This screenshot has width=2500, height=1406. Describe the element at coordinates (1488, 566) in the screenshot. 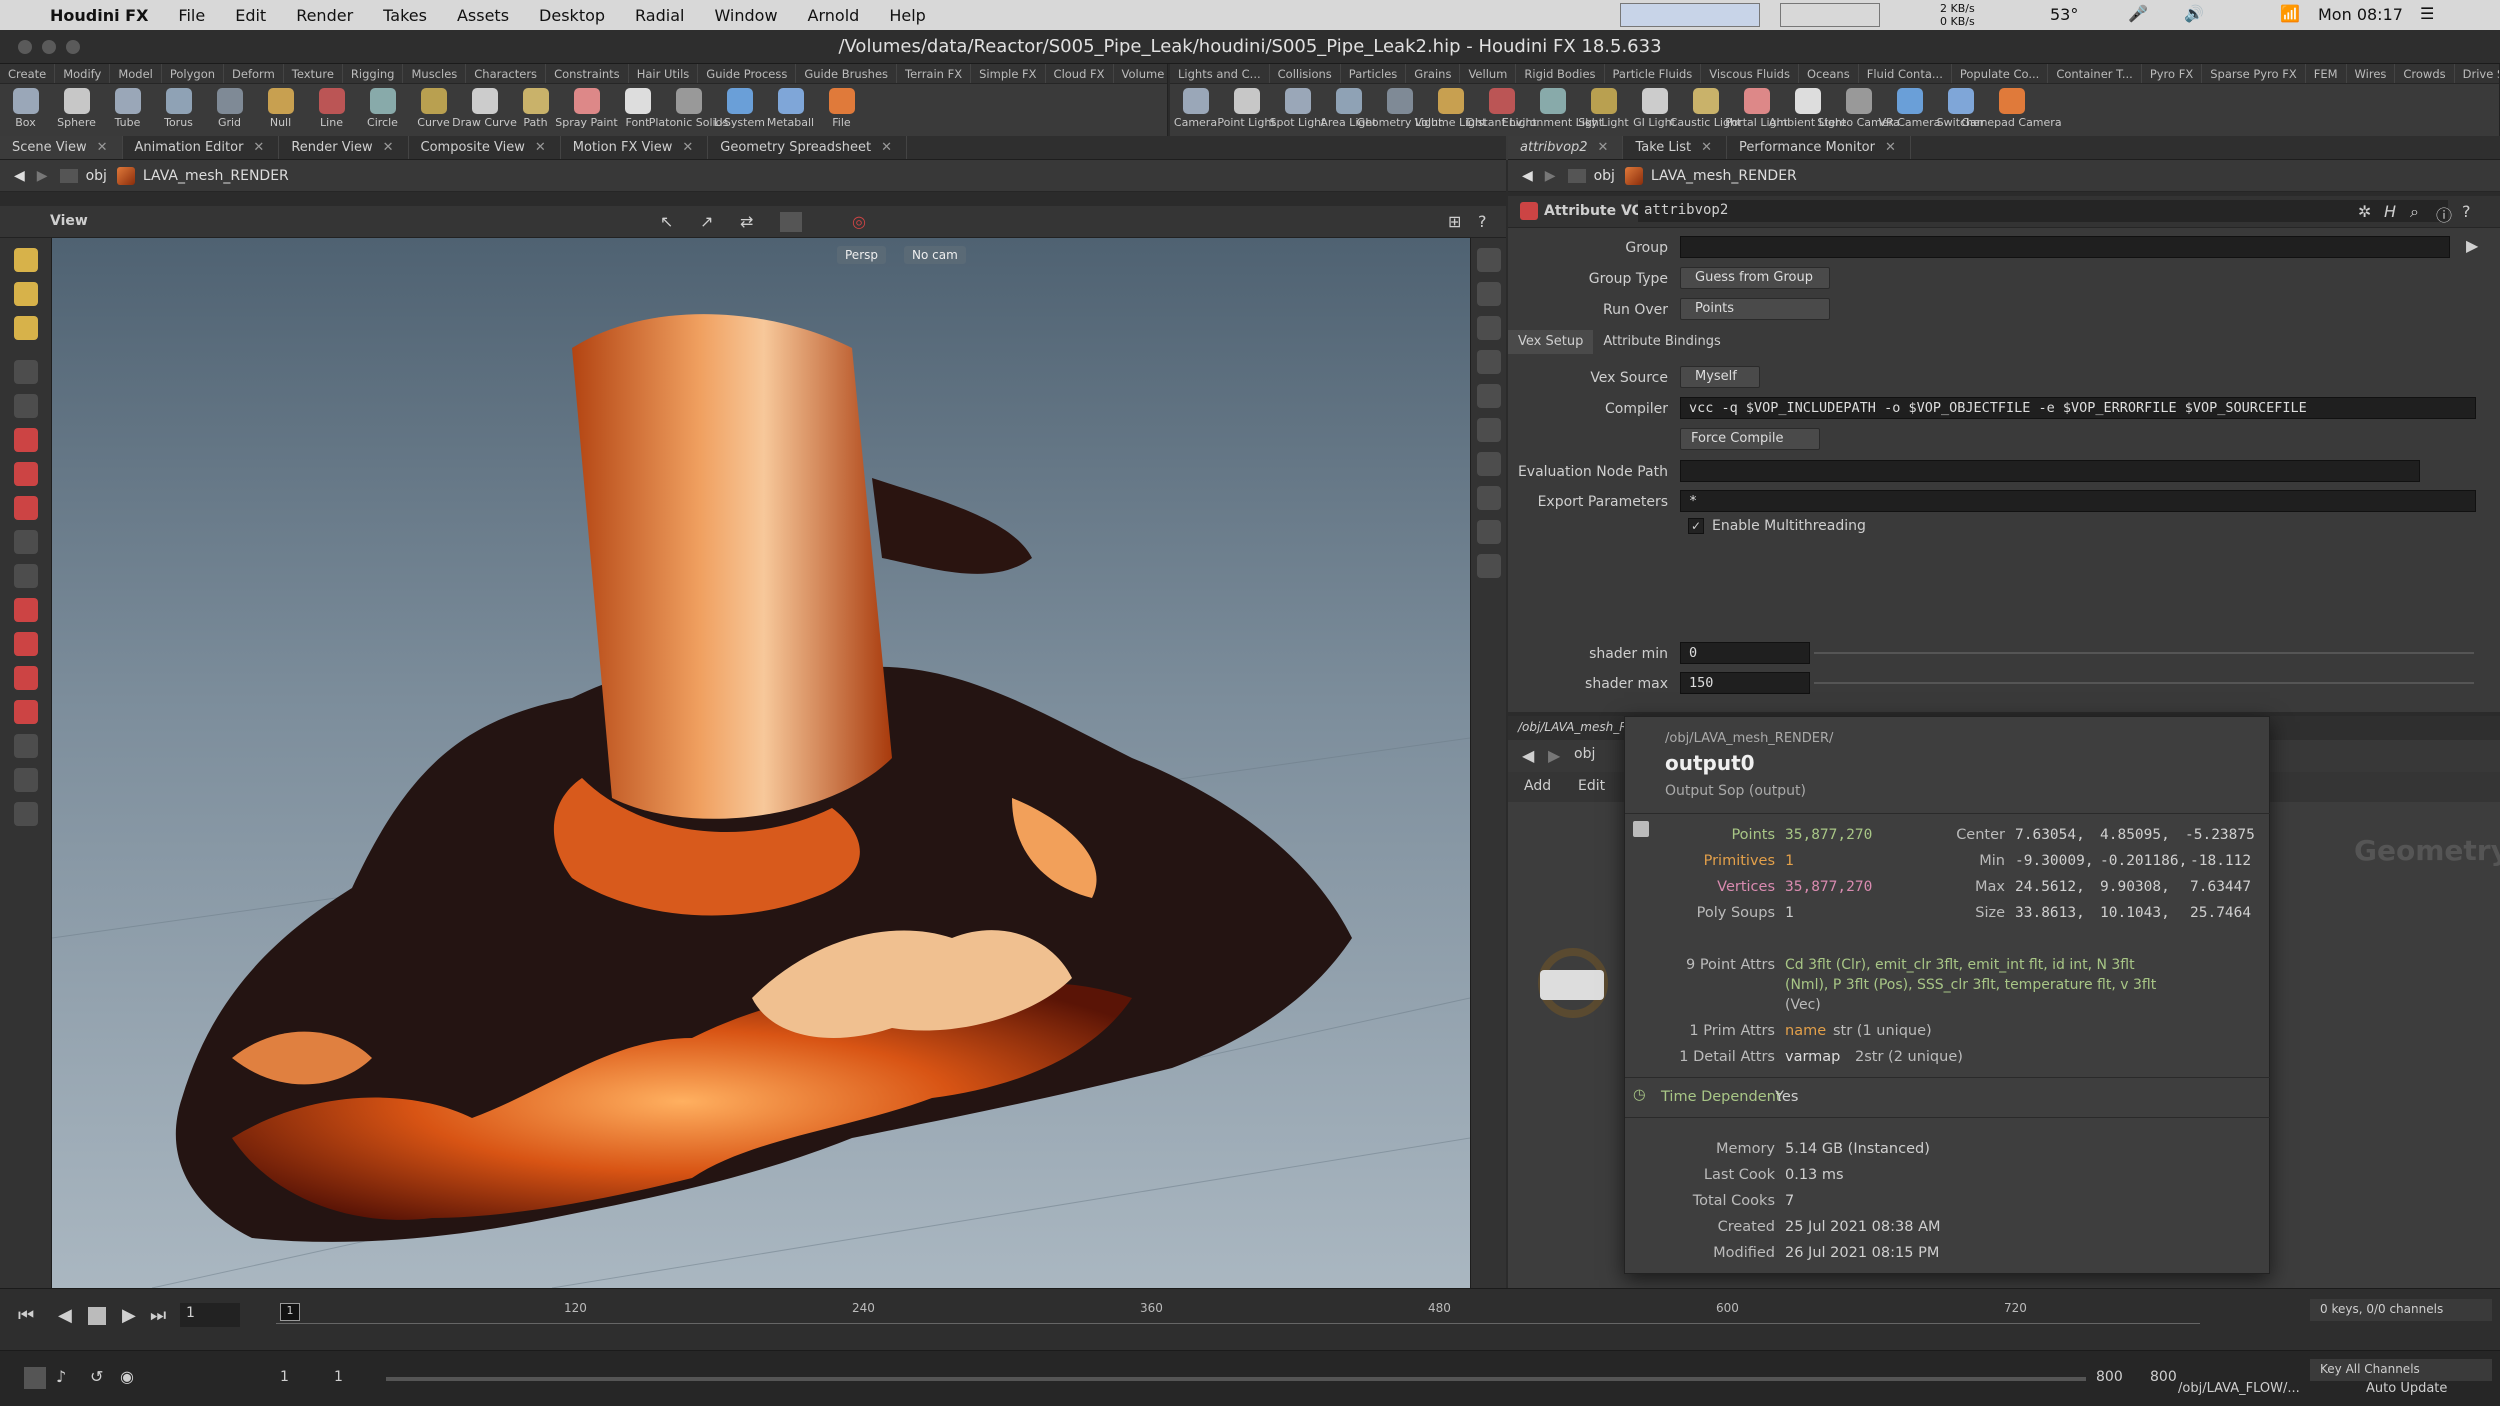

I see `info-icon` at that location.